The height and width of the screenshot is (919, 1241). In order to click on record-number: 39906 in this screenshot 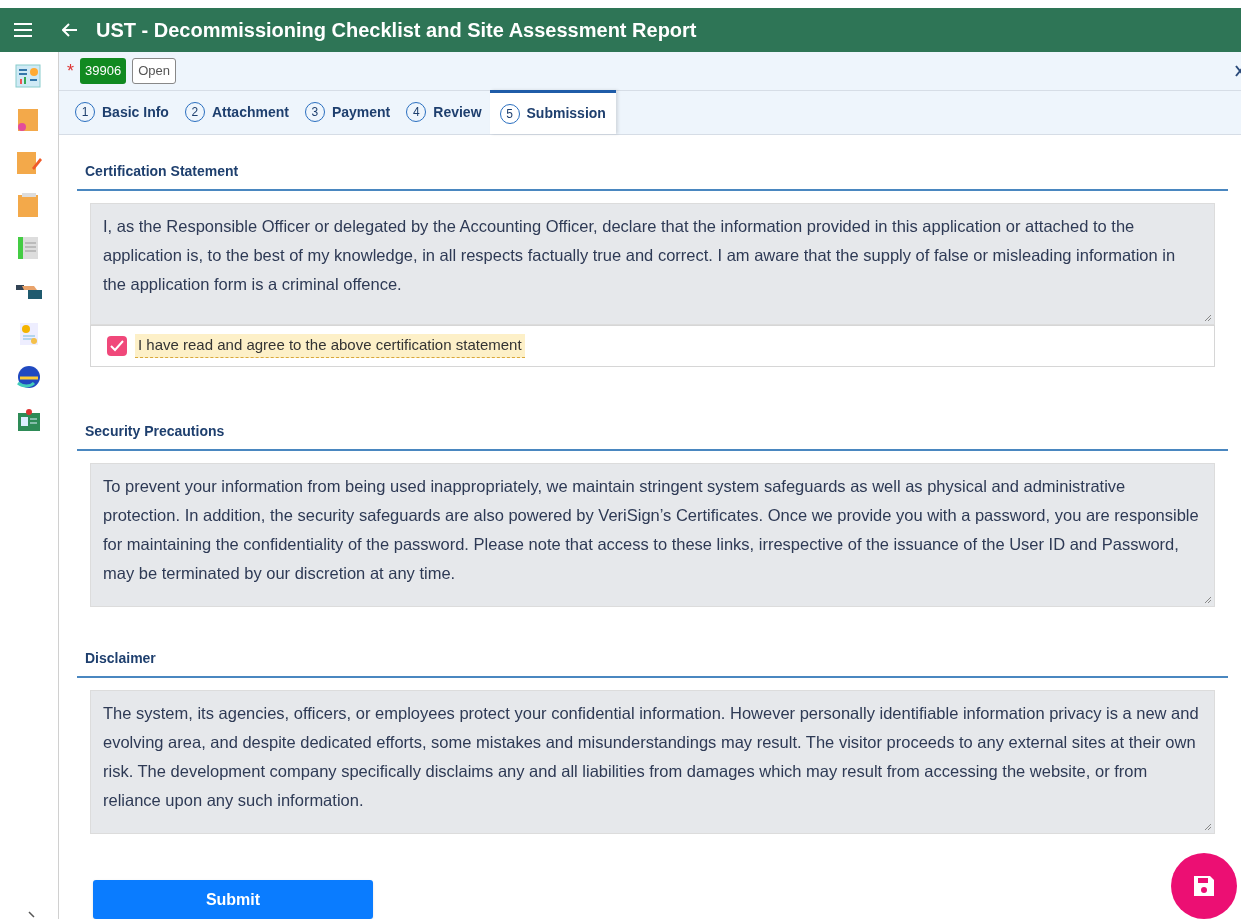, I will do `click(103, 71)`.